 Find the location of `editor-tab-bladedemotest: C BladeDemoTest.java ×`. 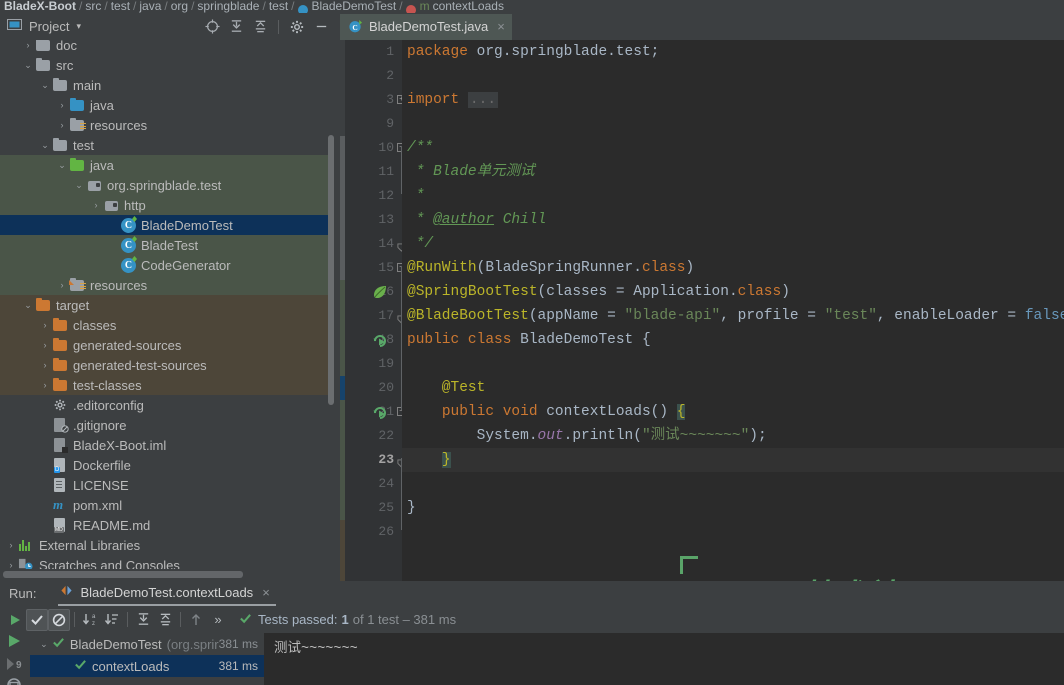

editor-tab-bladedemotest: C BladeDemoTest.java × is located at coordinates (426, 27).